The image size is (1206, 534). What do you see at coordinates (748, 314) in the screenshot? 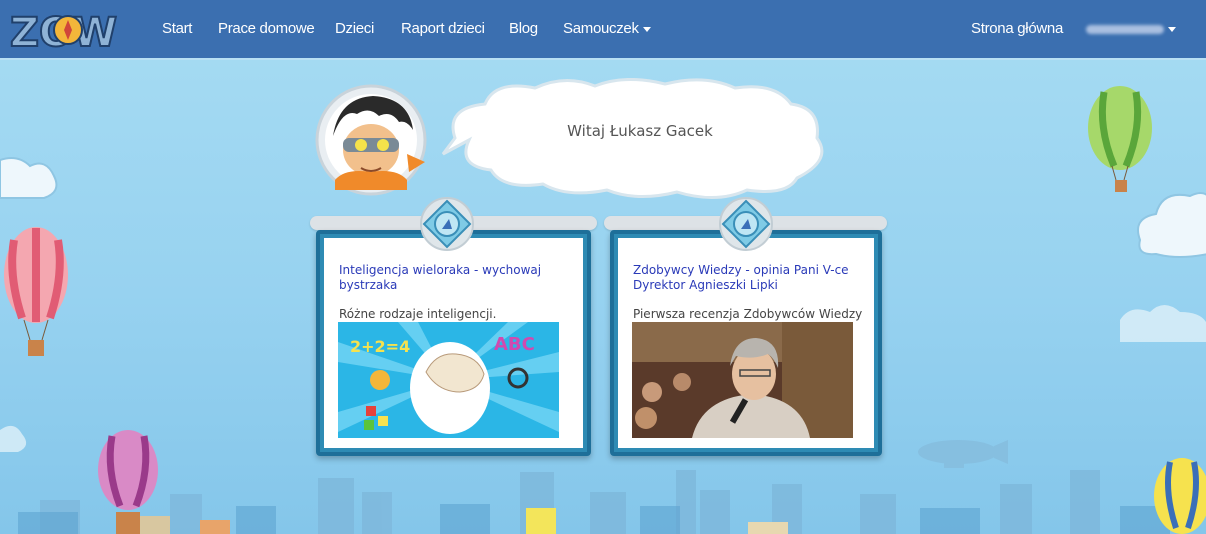
I see `article-description: Pierwsza recenzja Zdobywców Wiedzy` at bounding box center [748, 314].